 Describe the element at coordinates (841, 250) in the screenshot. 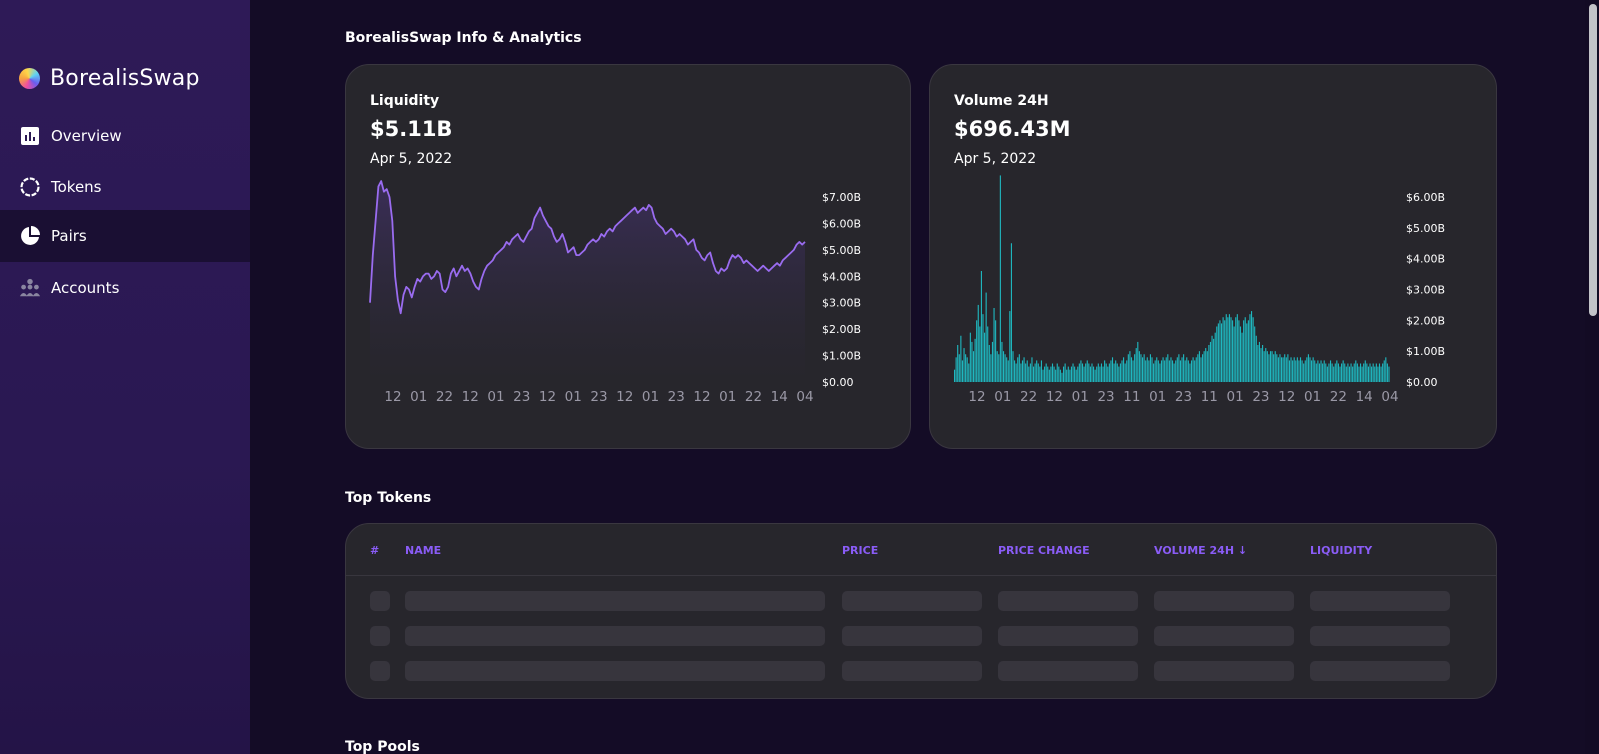

I see `y-tick-label: $5.00B` at that location.